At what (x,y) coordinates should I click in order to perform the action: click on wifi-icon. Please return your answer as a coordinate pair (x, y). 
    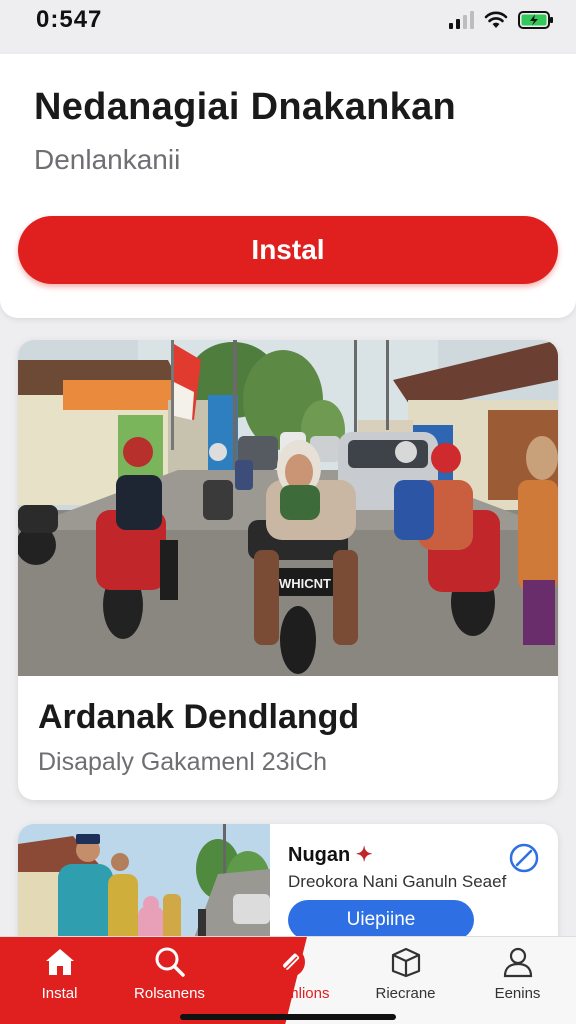
    Looking at the image, I should click on (496, 19).